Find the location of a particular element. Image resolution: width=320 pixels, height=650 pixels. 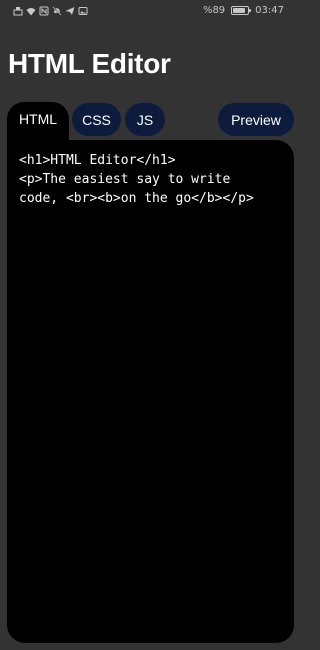

nfc-icon is located at coordinates (44, 11).